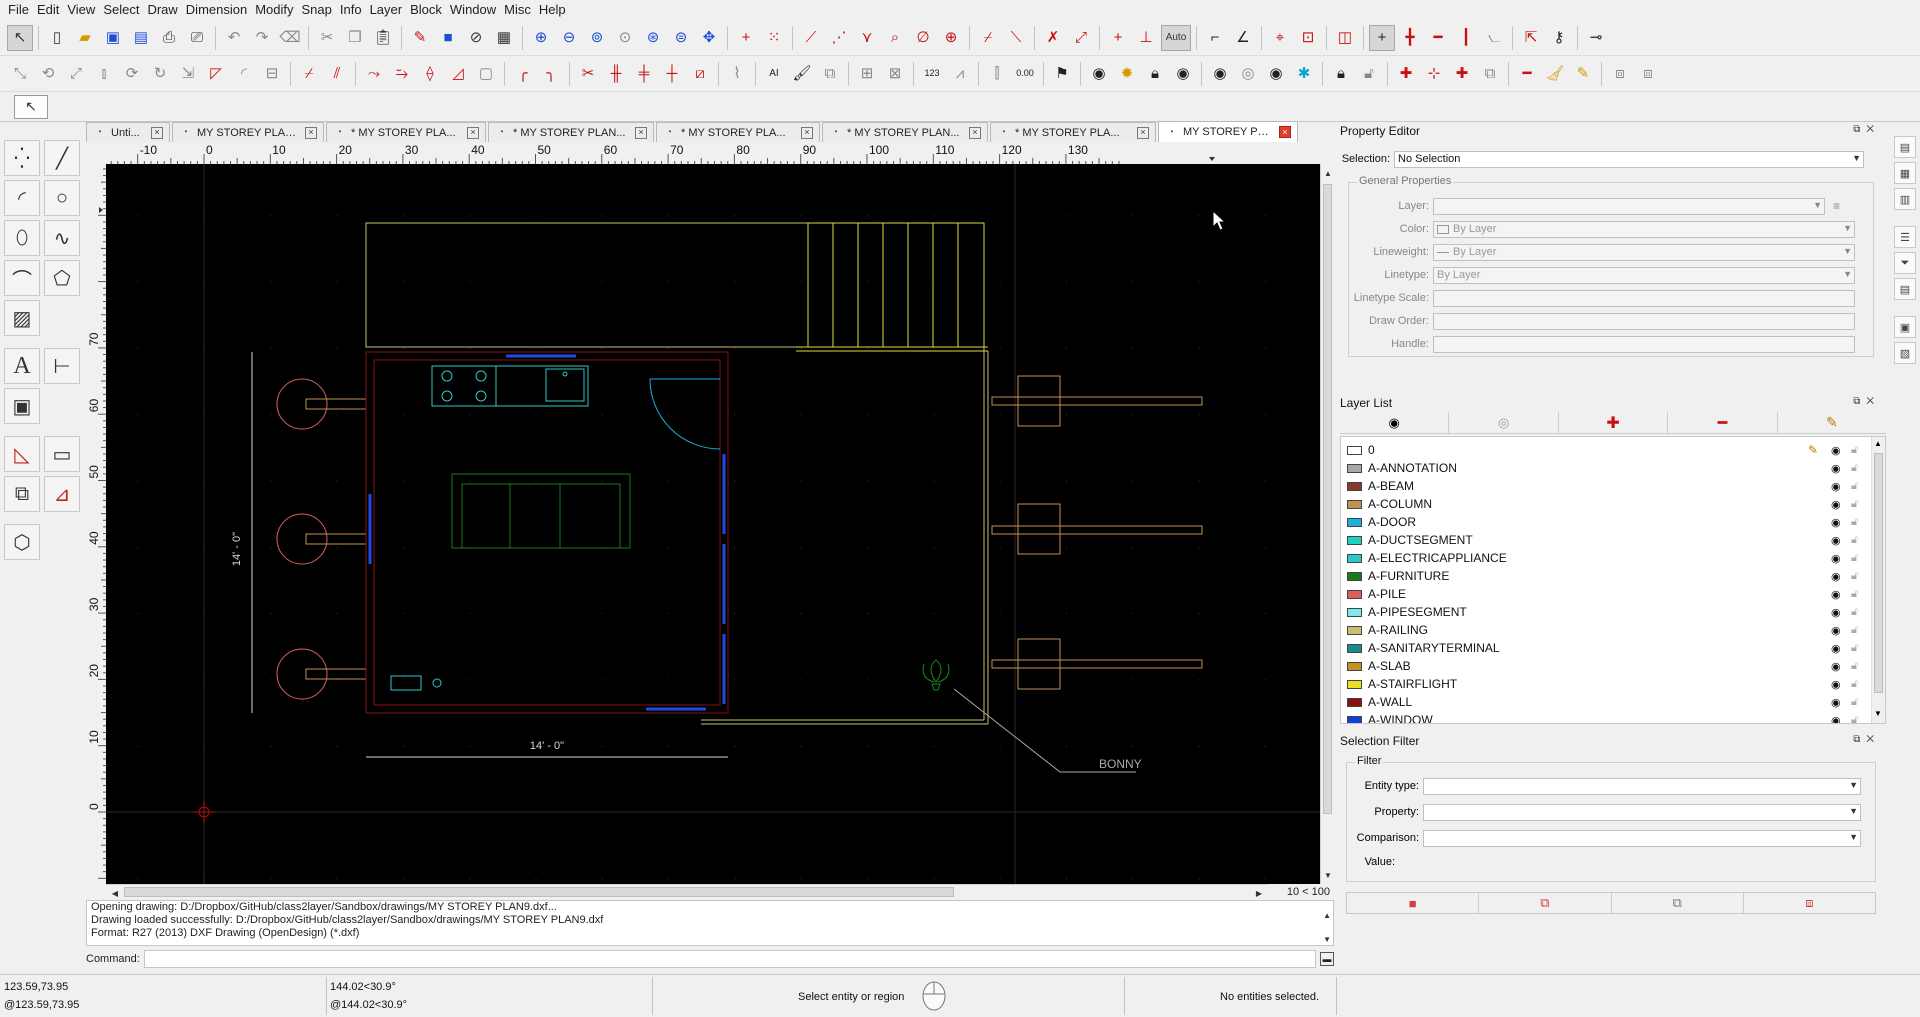 This screenshot has width=1920, height=1017. I want to click on text-tool-button: AI, so click(774, 74).